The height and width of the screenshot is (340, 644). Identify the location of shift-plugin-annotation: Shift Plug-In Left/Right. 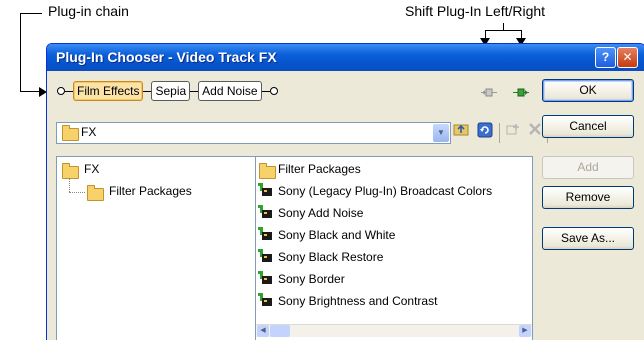
(475, 11).